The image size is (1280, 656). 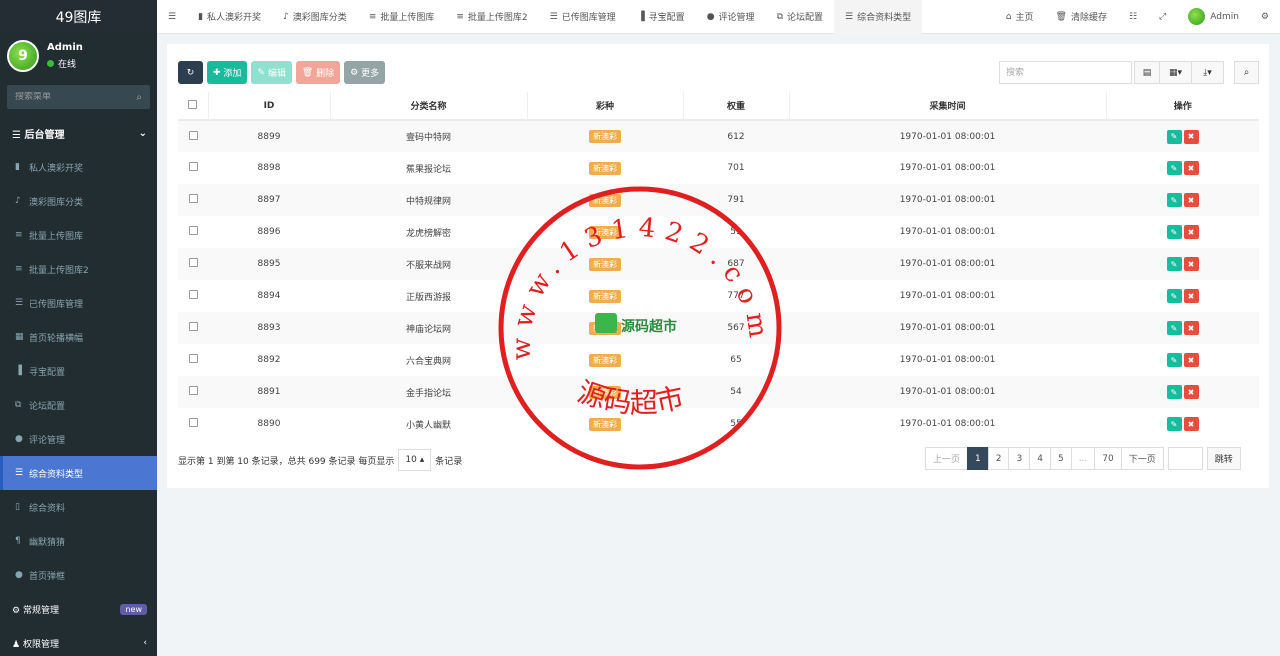 What do you see at coordinates (718, 136) in the screenshot?
I see `table-row: 8899 壹码中特网 新澳彩 612 1970-01-01 08:00:01 ✎ ✖` at bounding box center [718, 136].